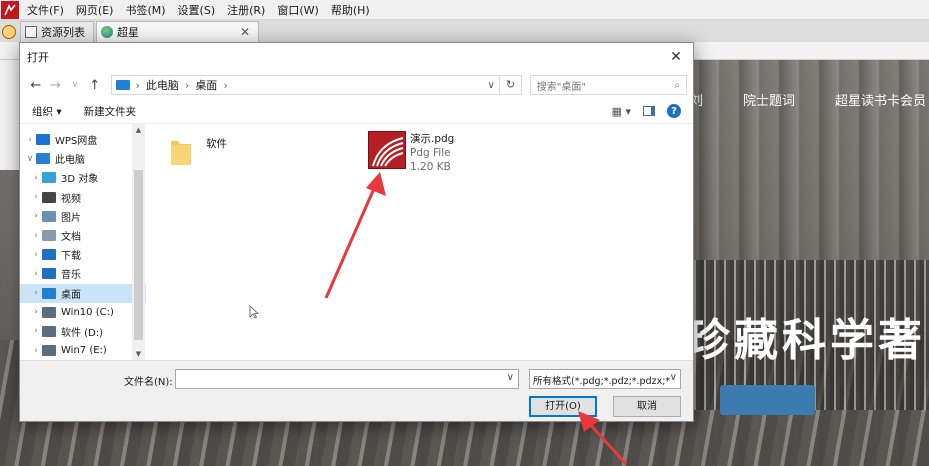  I want to click on history-icon, so click(9, 32).